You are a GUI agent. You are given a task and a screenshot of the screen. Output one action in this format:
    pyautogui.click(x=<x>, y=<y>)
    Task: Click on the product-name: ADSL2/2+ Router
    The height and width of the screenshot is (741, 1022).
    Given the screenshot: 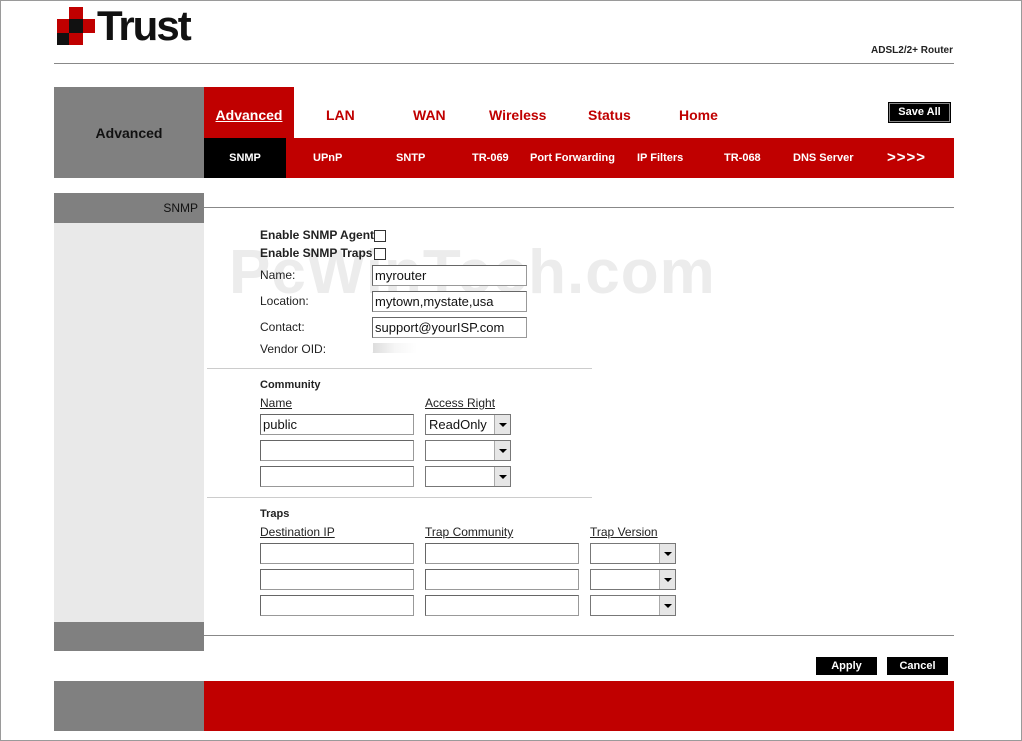 What is the action you would take?
    pyautogui.click(x=912, y=50)
    